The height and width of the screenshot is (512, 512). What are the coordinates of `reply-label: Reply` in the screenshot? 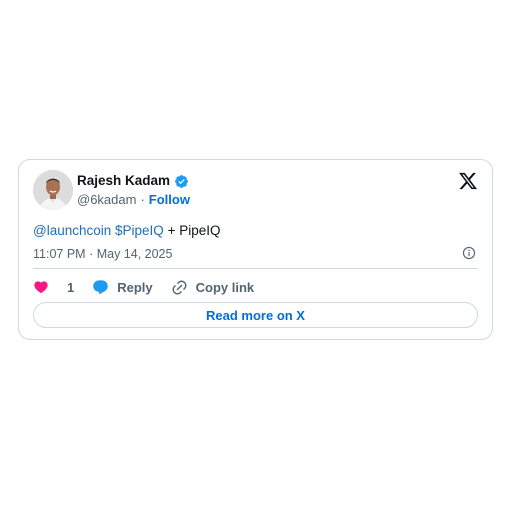 It's located at (135, 287).